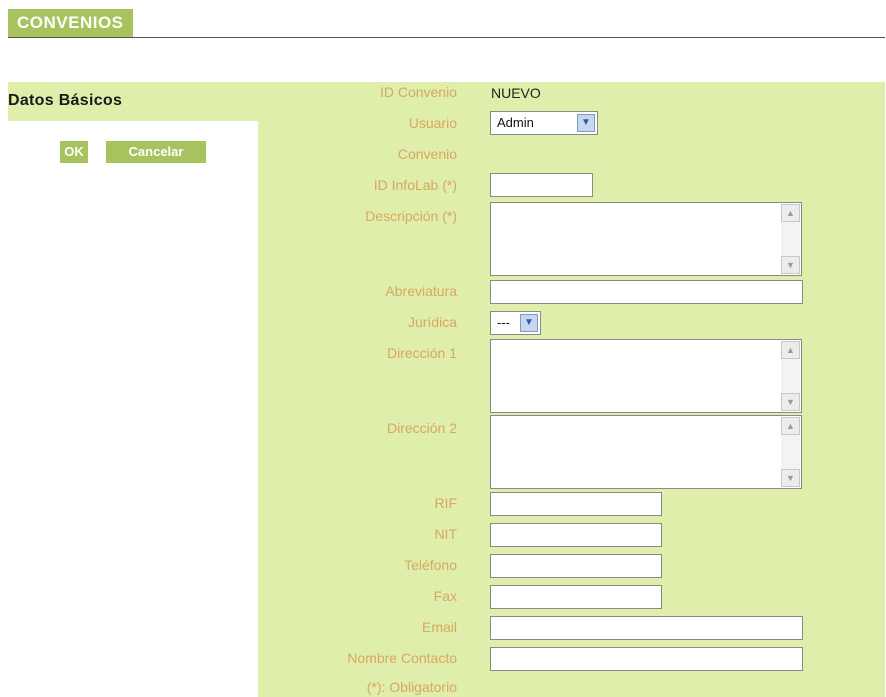 The height and width of the screenshot is (697, 886). I want to click on direccion1-textarea: ▲ ▼, so click(646, 376).